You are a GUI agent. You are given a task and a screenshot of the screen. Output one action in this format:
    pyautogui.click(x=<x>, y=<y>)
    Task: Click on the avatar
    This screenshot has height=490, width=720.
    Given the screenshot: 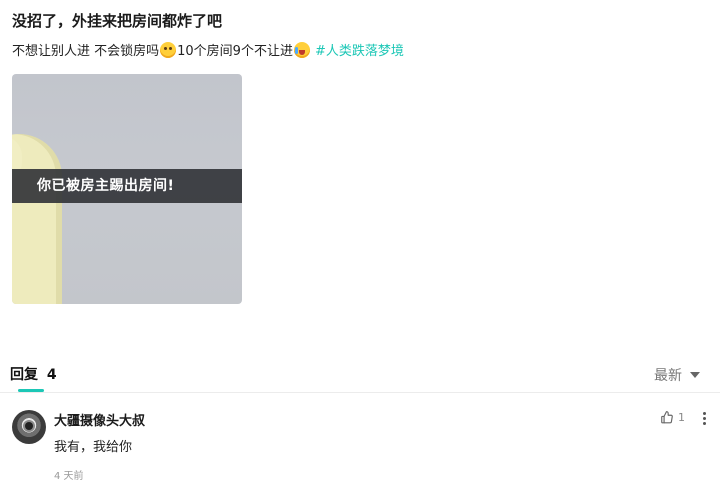 What is the action you would take?
    pyautogui.click(x=29, y=427)
    